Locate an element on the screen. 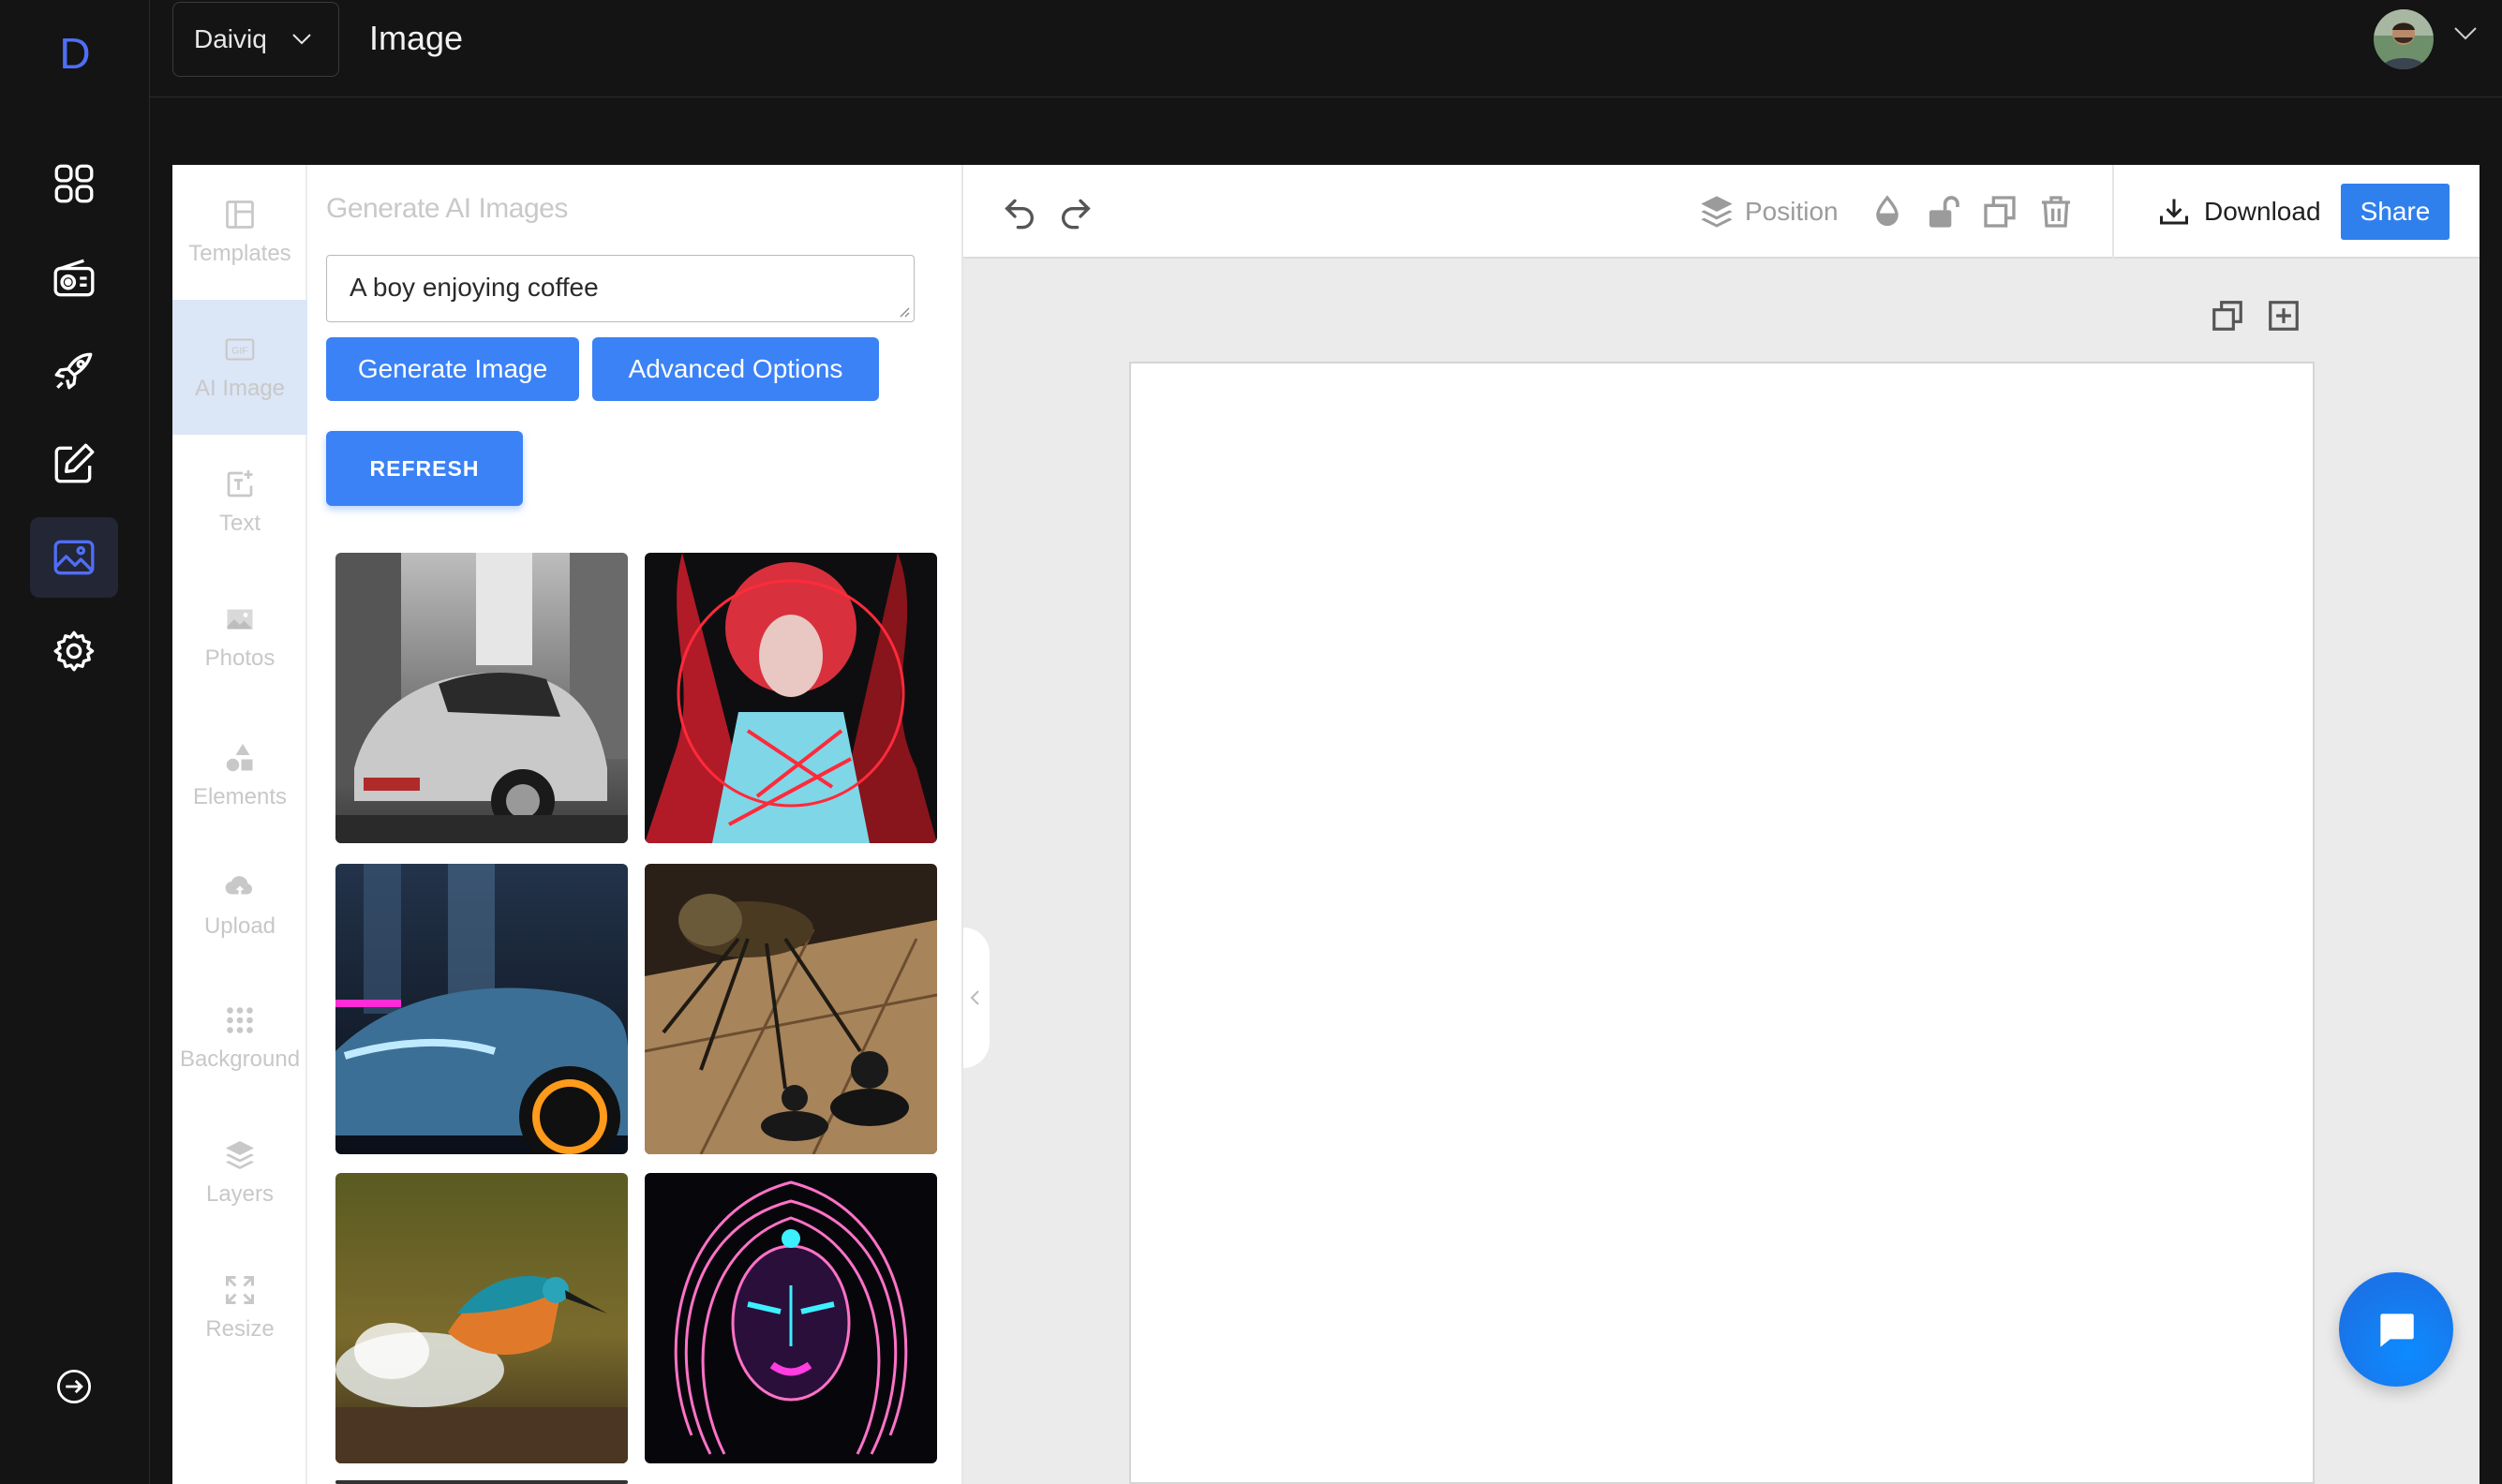 This screenshot has width=2502, height=1484. image-edge is located at coordinates (481, 1482).